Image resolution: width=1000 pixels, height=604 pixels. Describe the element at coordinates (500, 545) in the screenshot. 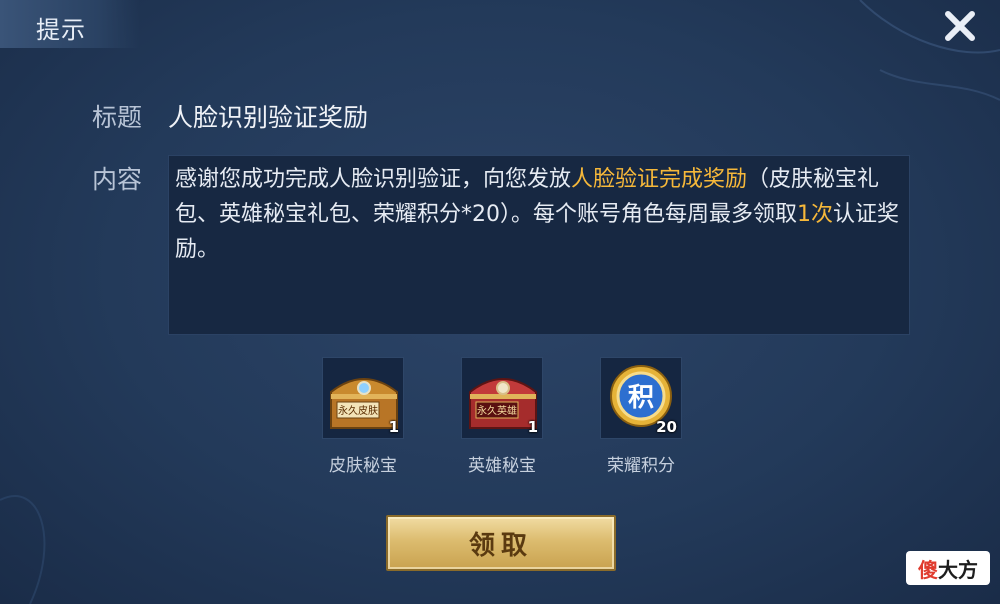

I see `claim-button-label: 领取` at that location.